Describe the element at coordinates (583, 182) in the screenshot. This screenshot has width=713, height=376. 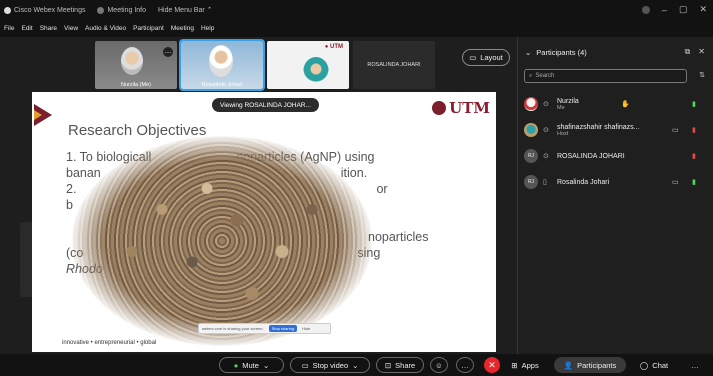
I see `participant-name: Rosalinda Johari` at that location.